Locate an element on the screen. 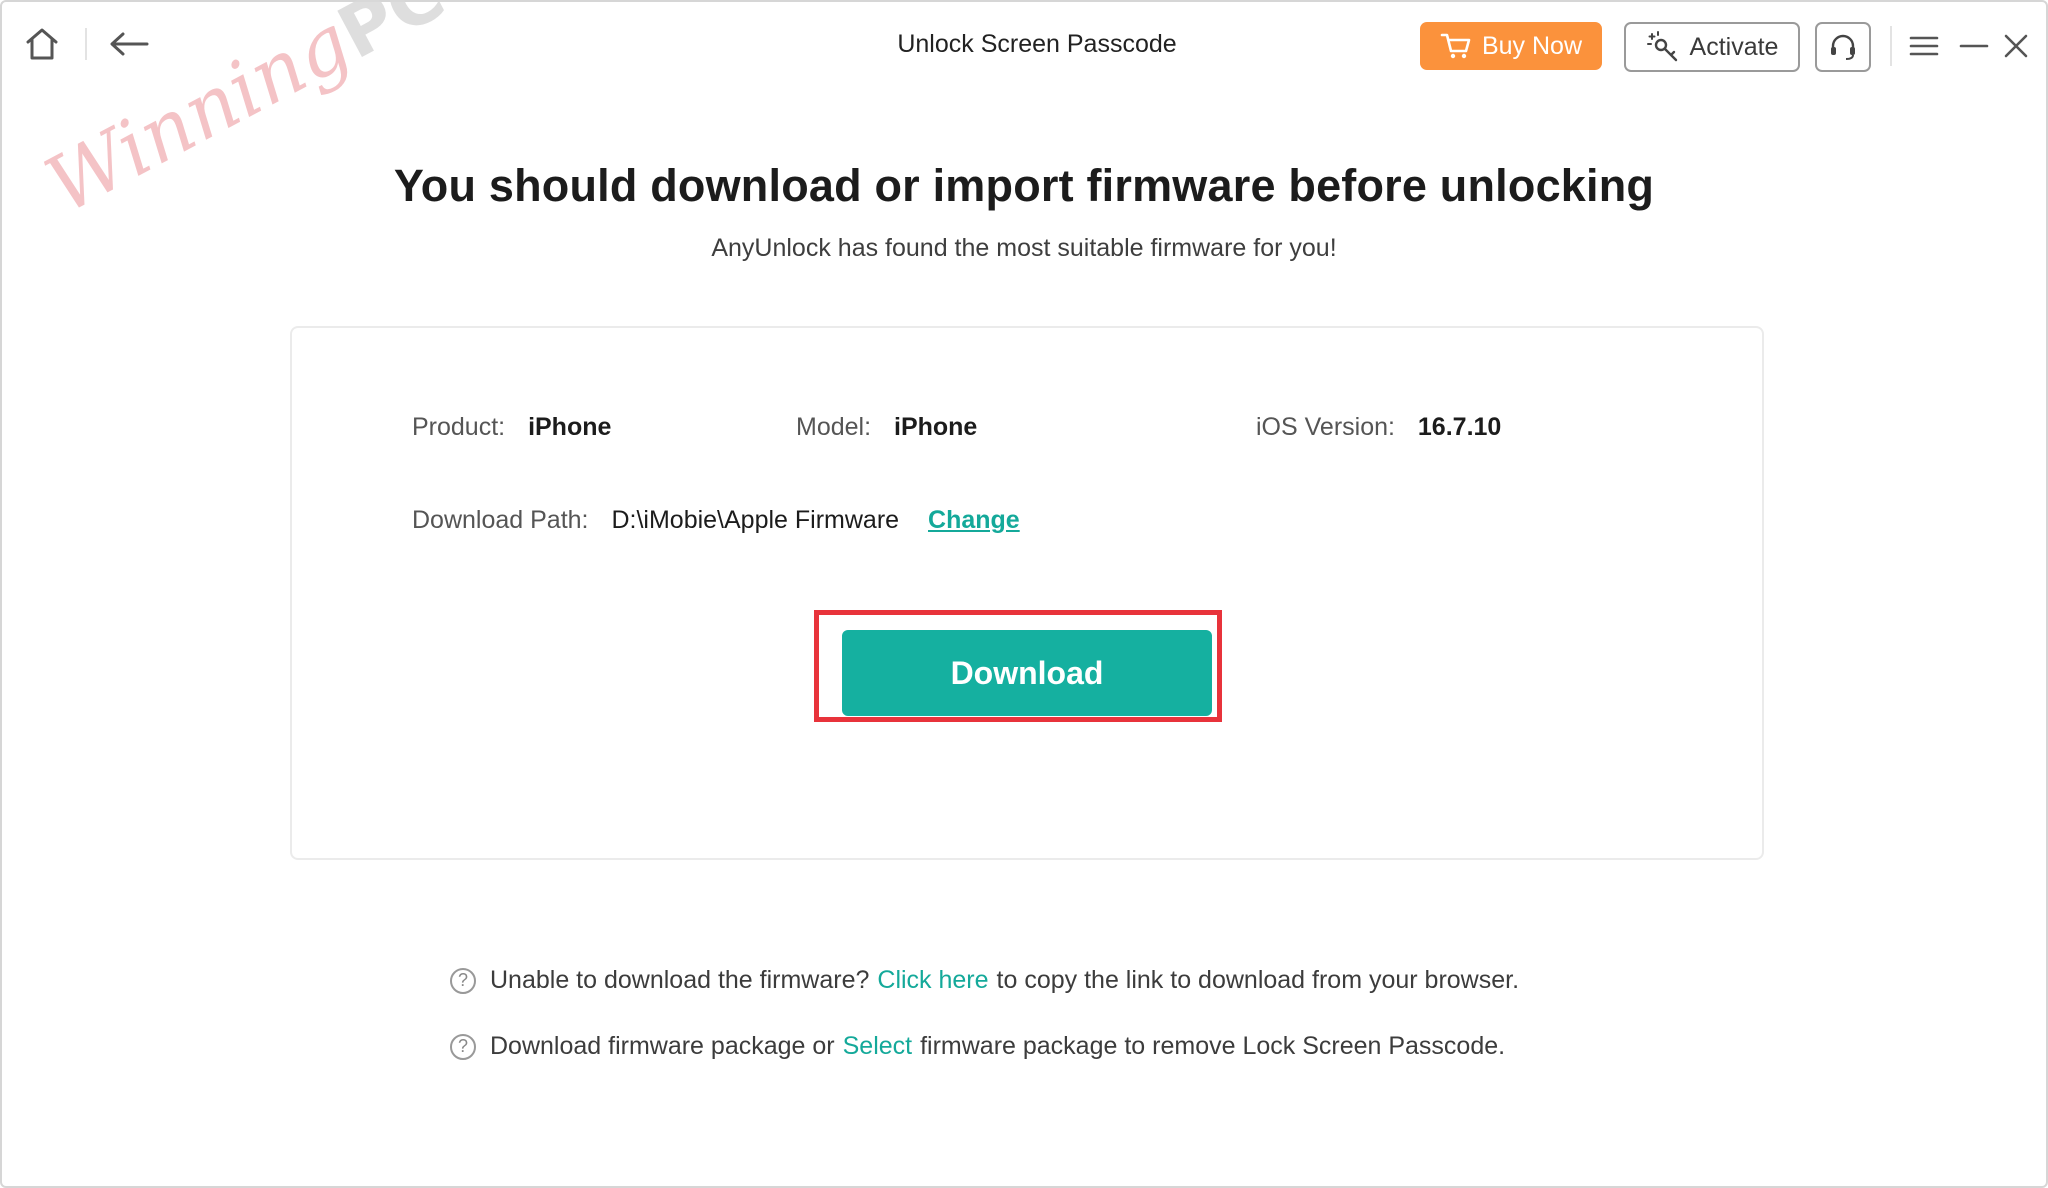 The height and width of the screenshot is (1188, 2048). help-line1-prefix: Unable to download the firmware? is located at coordinates (680, 980).